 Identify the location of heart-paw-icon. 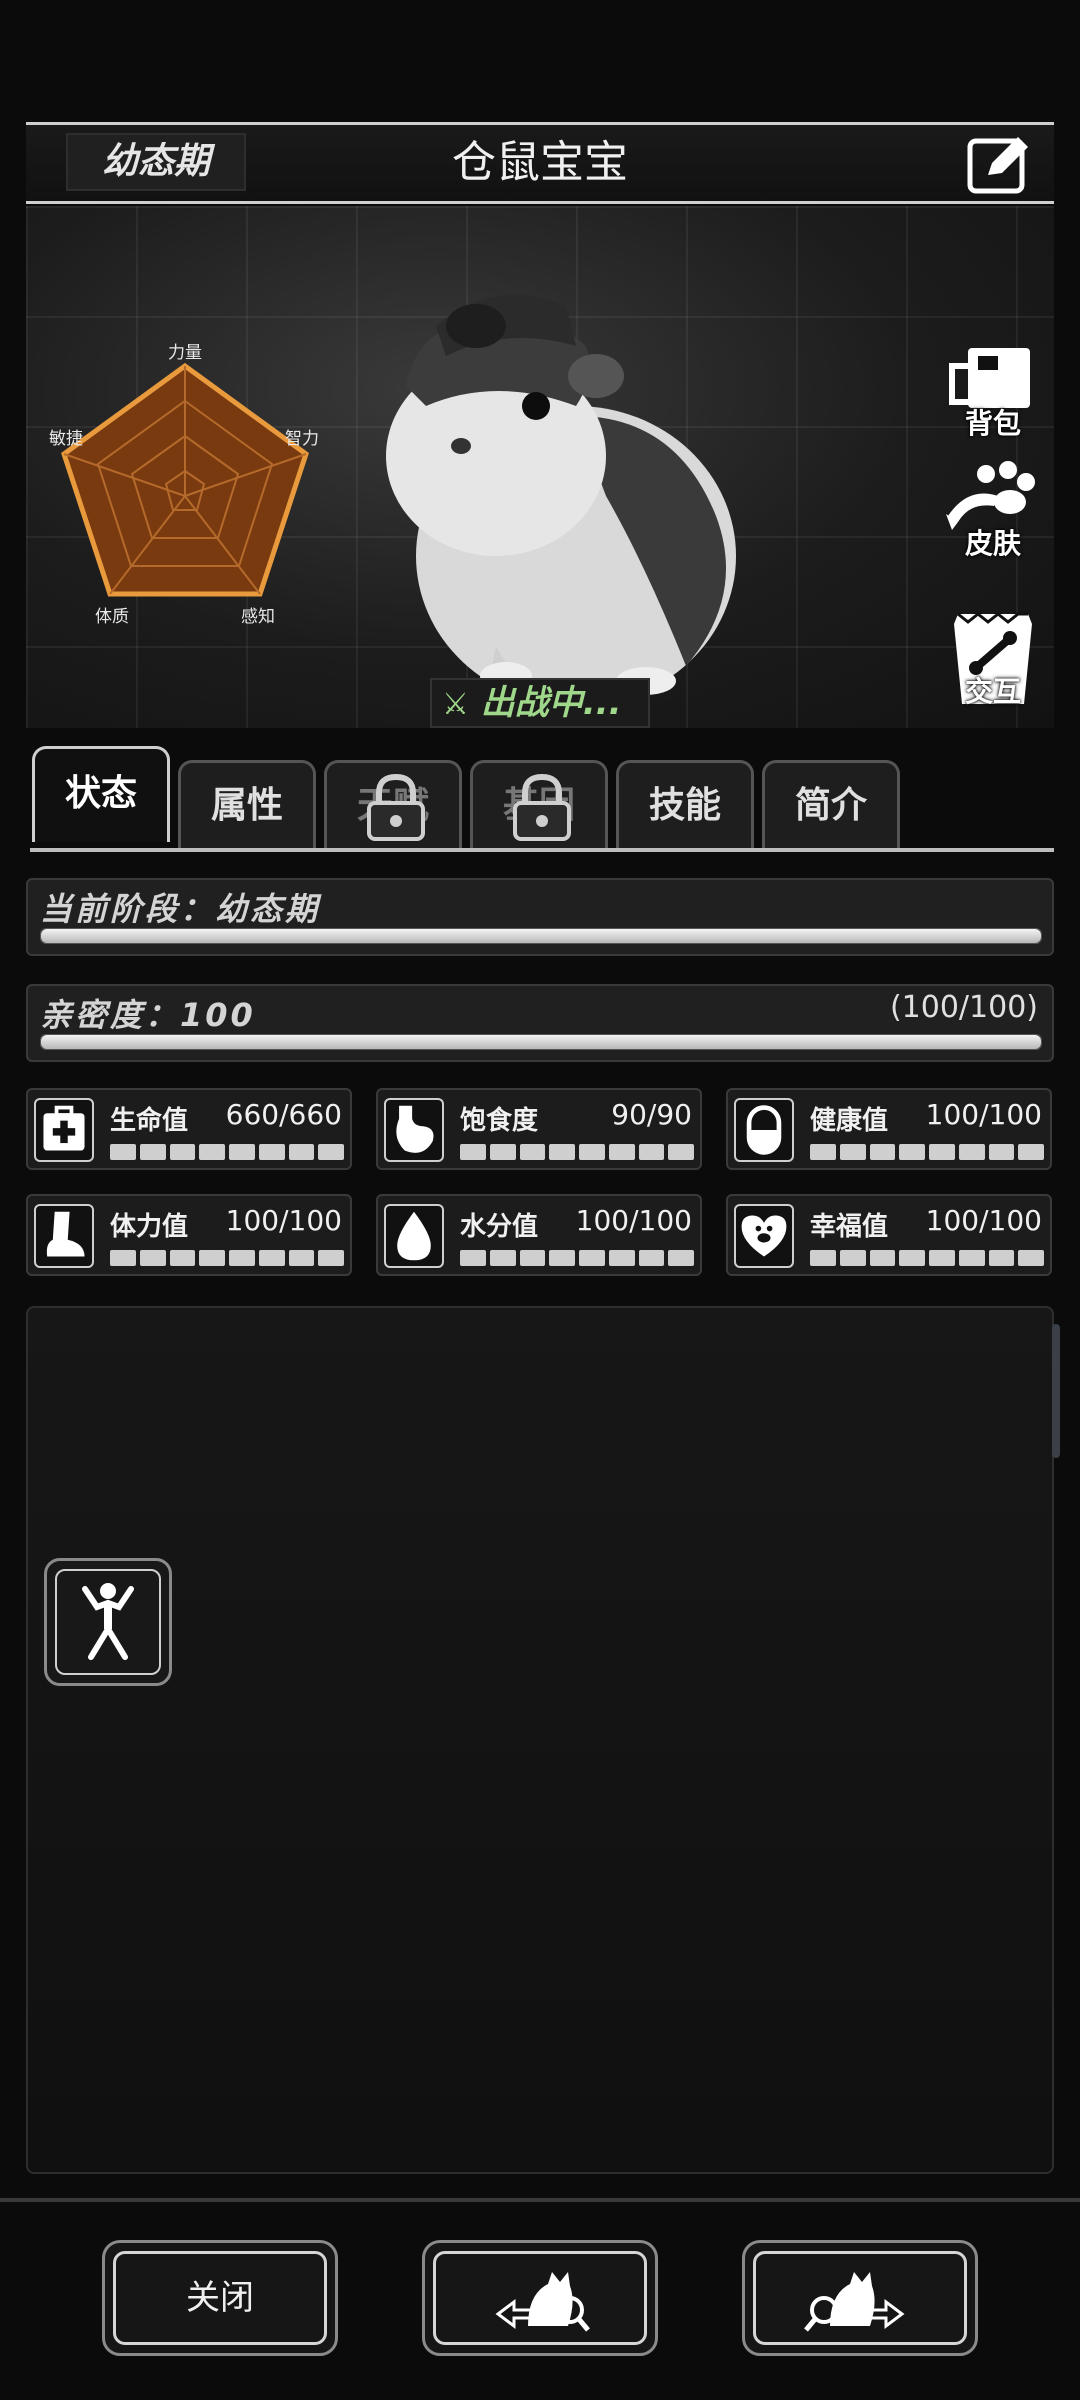
(764, 1236).